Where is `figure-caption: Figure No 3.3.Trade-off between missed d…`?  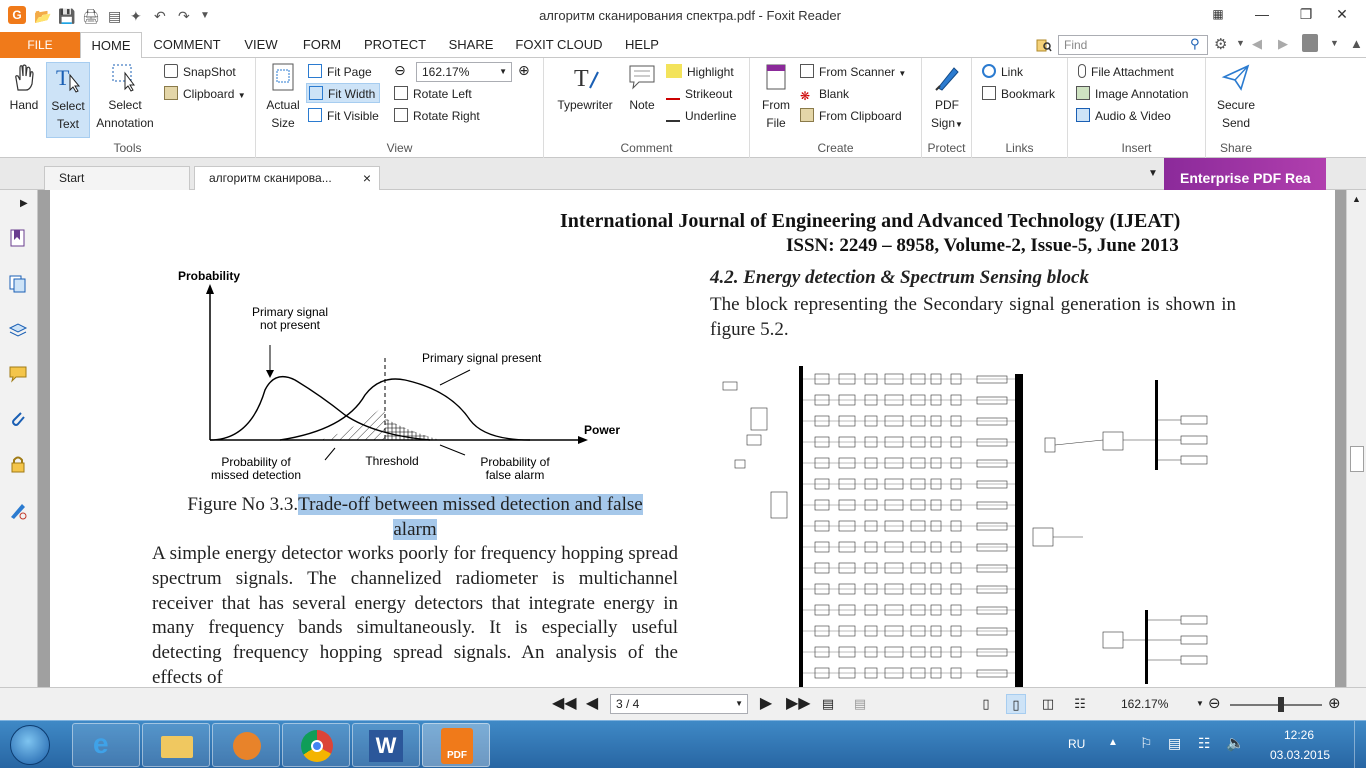 figure-caption: Figure No 3.3.Trade-off between missed d… is located at coordinates (415, 517).